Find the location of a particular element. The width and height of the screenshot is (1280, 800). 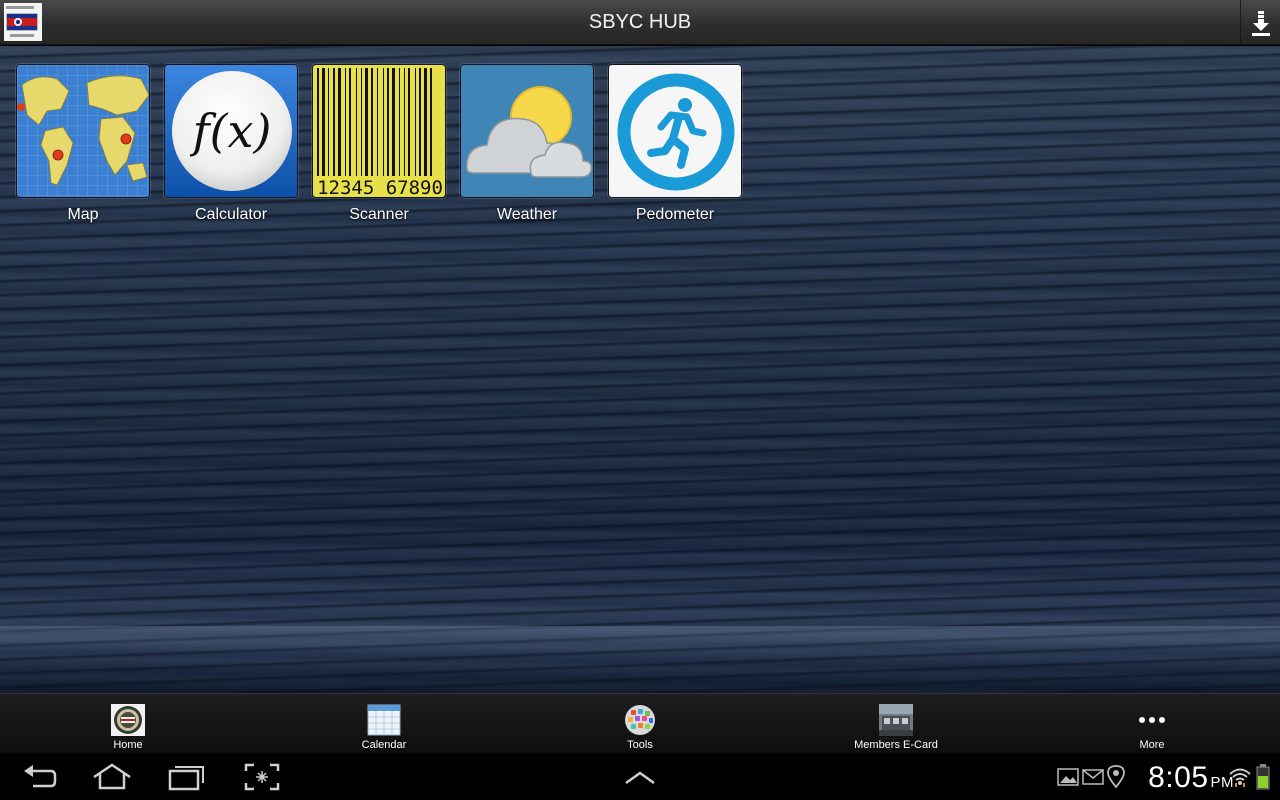

tile-scanner: 12345 67890 Scanner is located at coordinates (379, 144).